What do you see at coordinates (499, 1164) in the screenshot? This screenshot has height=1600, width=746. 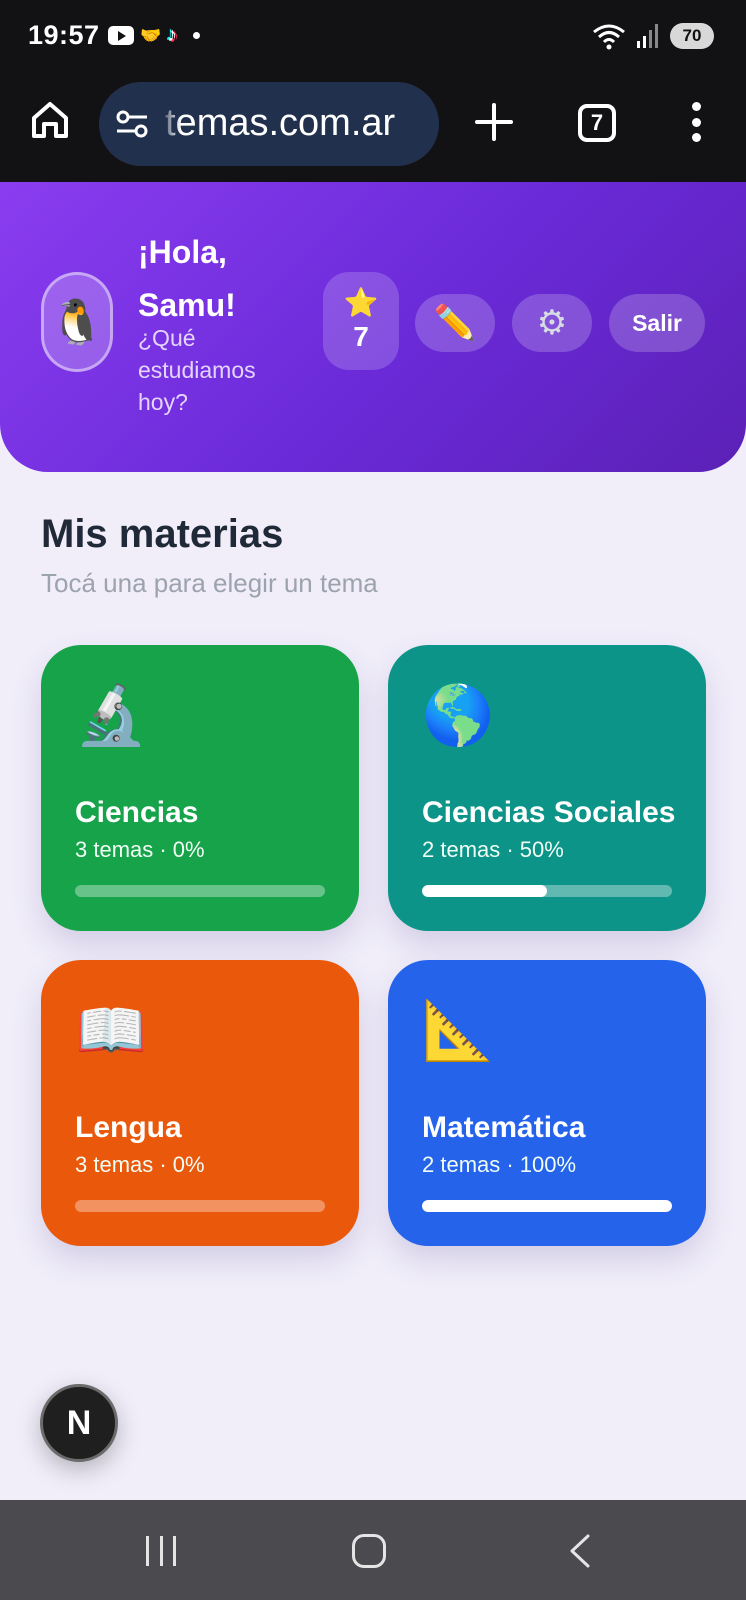 I see `subject-meta: 2 temas · 100%` at bounding box center [499, 1164].